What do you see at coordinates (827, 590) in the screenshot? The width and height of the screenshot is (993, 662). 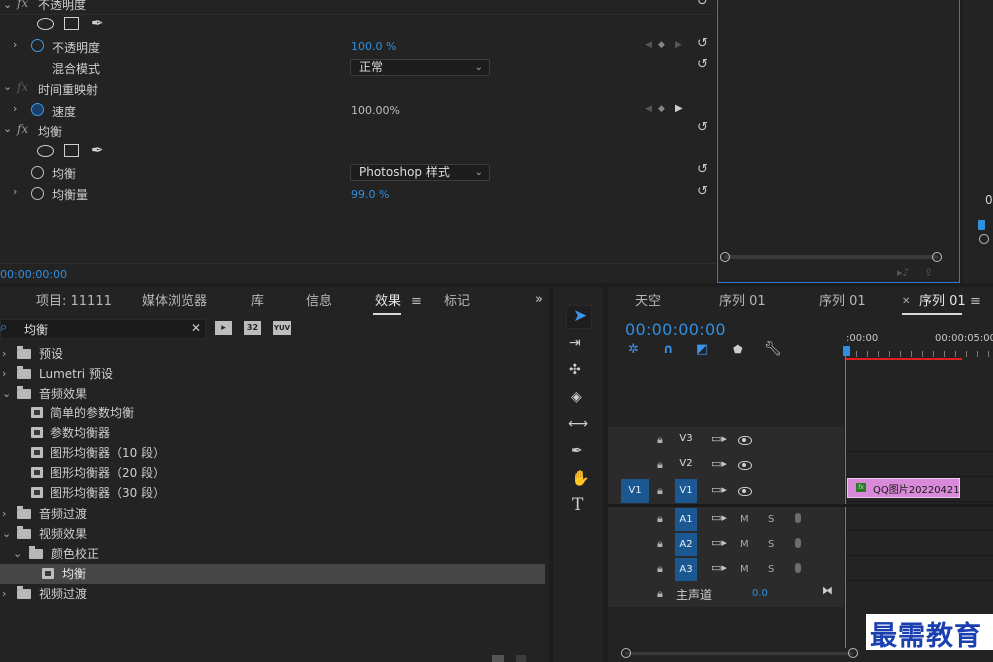 I see `go-to-out-icon: ⧓` at bounding box center [827, 590].